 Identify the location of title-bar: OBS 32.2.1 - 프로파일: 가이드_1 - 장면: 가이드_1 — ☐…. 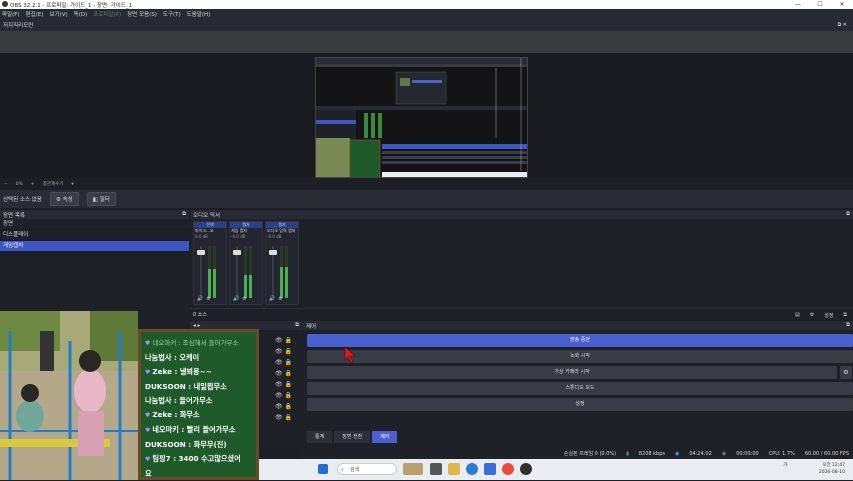
(426, 4).